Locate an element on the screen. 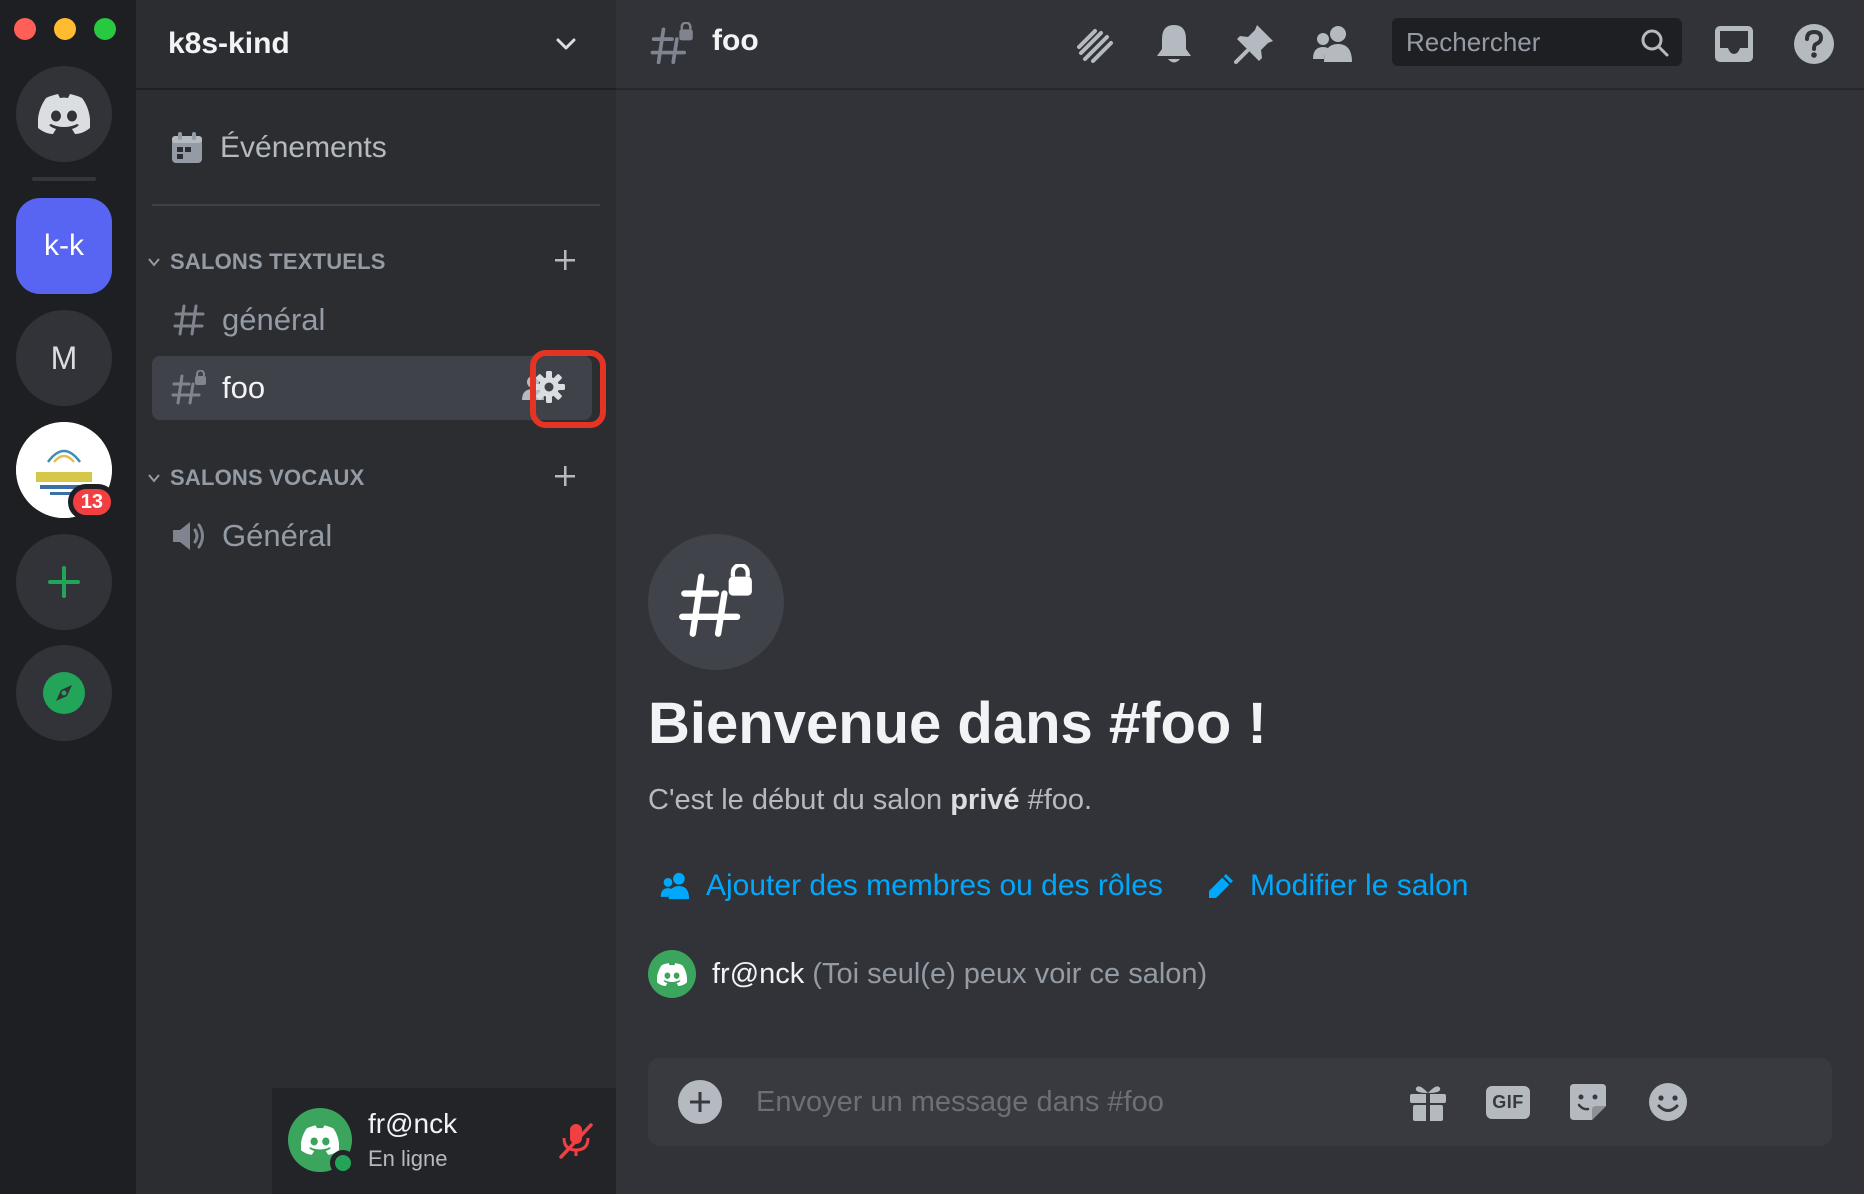 The height and width of the screenshot is (1194, 1864). sticker-icon is located at coordinates (1588, 1102).